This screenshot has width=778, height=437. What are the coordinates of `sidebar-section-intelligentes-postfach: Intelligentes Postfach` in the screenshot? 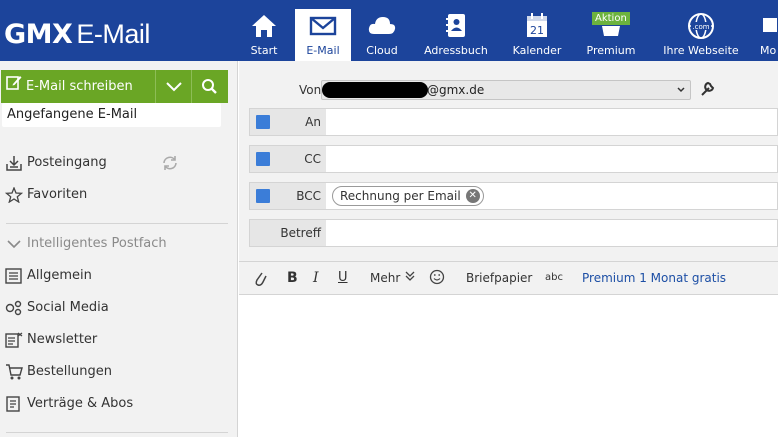 It's located at (115, 244).